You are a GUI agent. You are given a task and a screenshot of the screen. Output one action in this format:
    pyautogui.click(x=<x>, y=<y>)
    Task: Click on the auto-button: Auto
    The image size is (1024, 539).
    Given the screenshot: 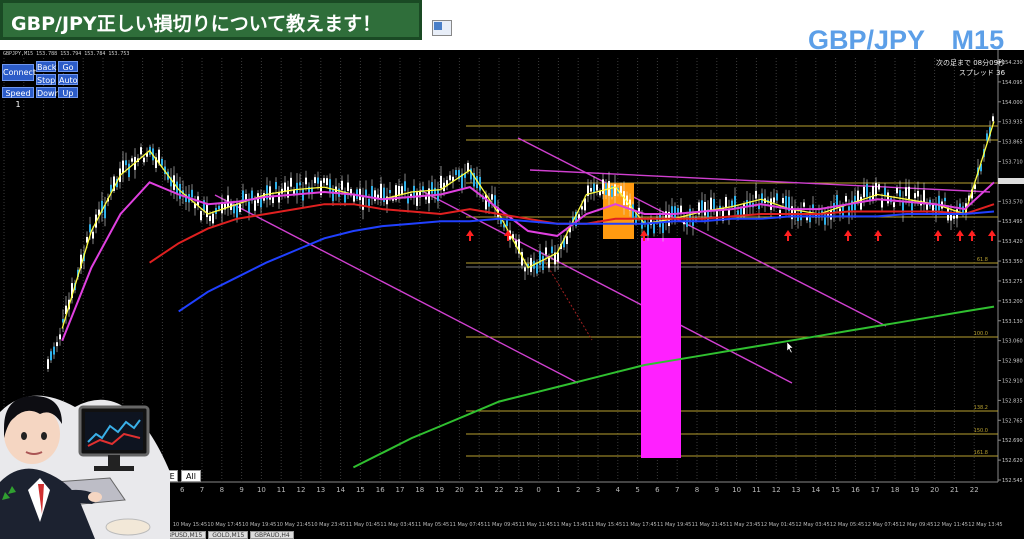 What is the action you would take?
    pyautogui.click(x=68, y=79)
    